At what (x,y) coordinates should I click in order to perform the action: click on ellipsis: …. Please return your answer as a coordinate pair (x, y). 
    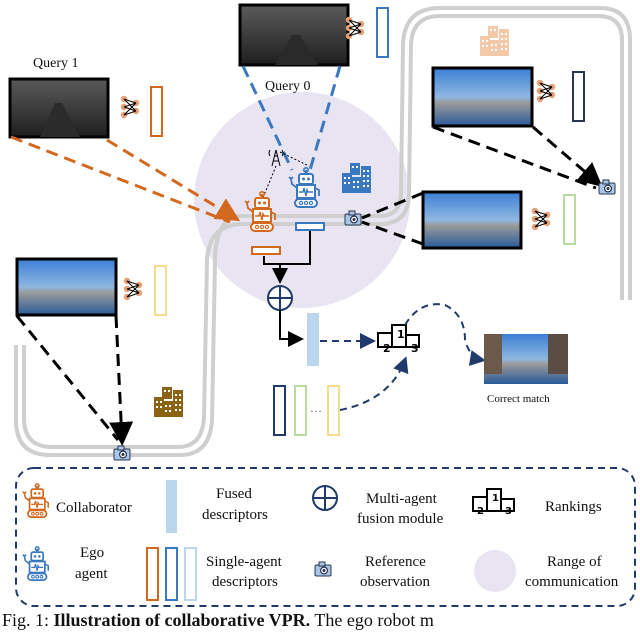
    Looking at the image, I should click on (316, 408).